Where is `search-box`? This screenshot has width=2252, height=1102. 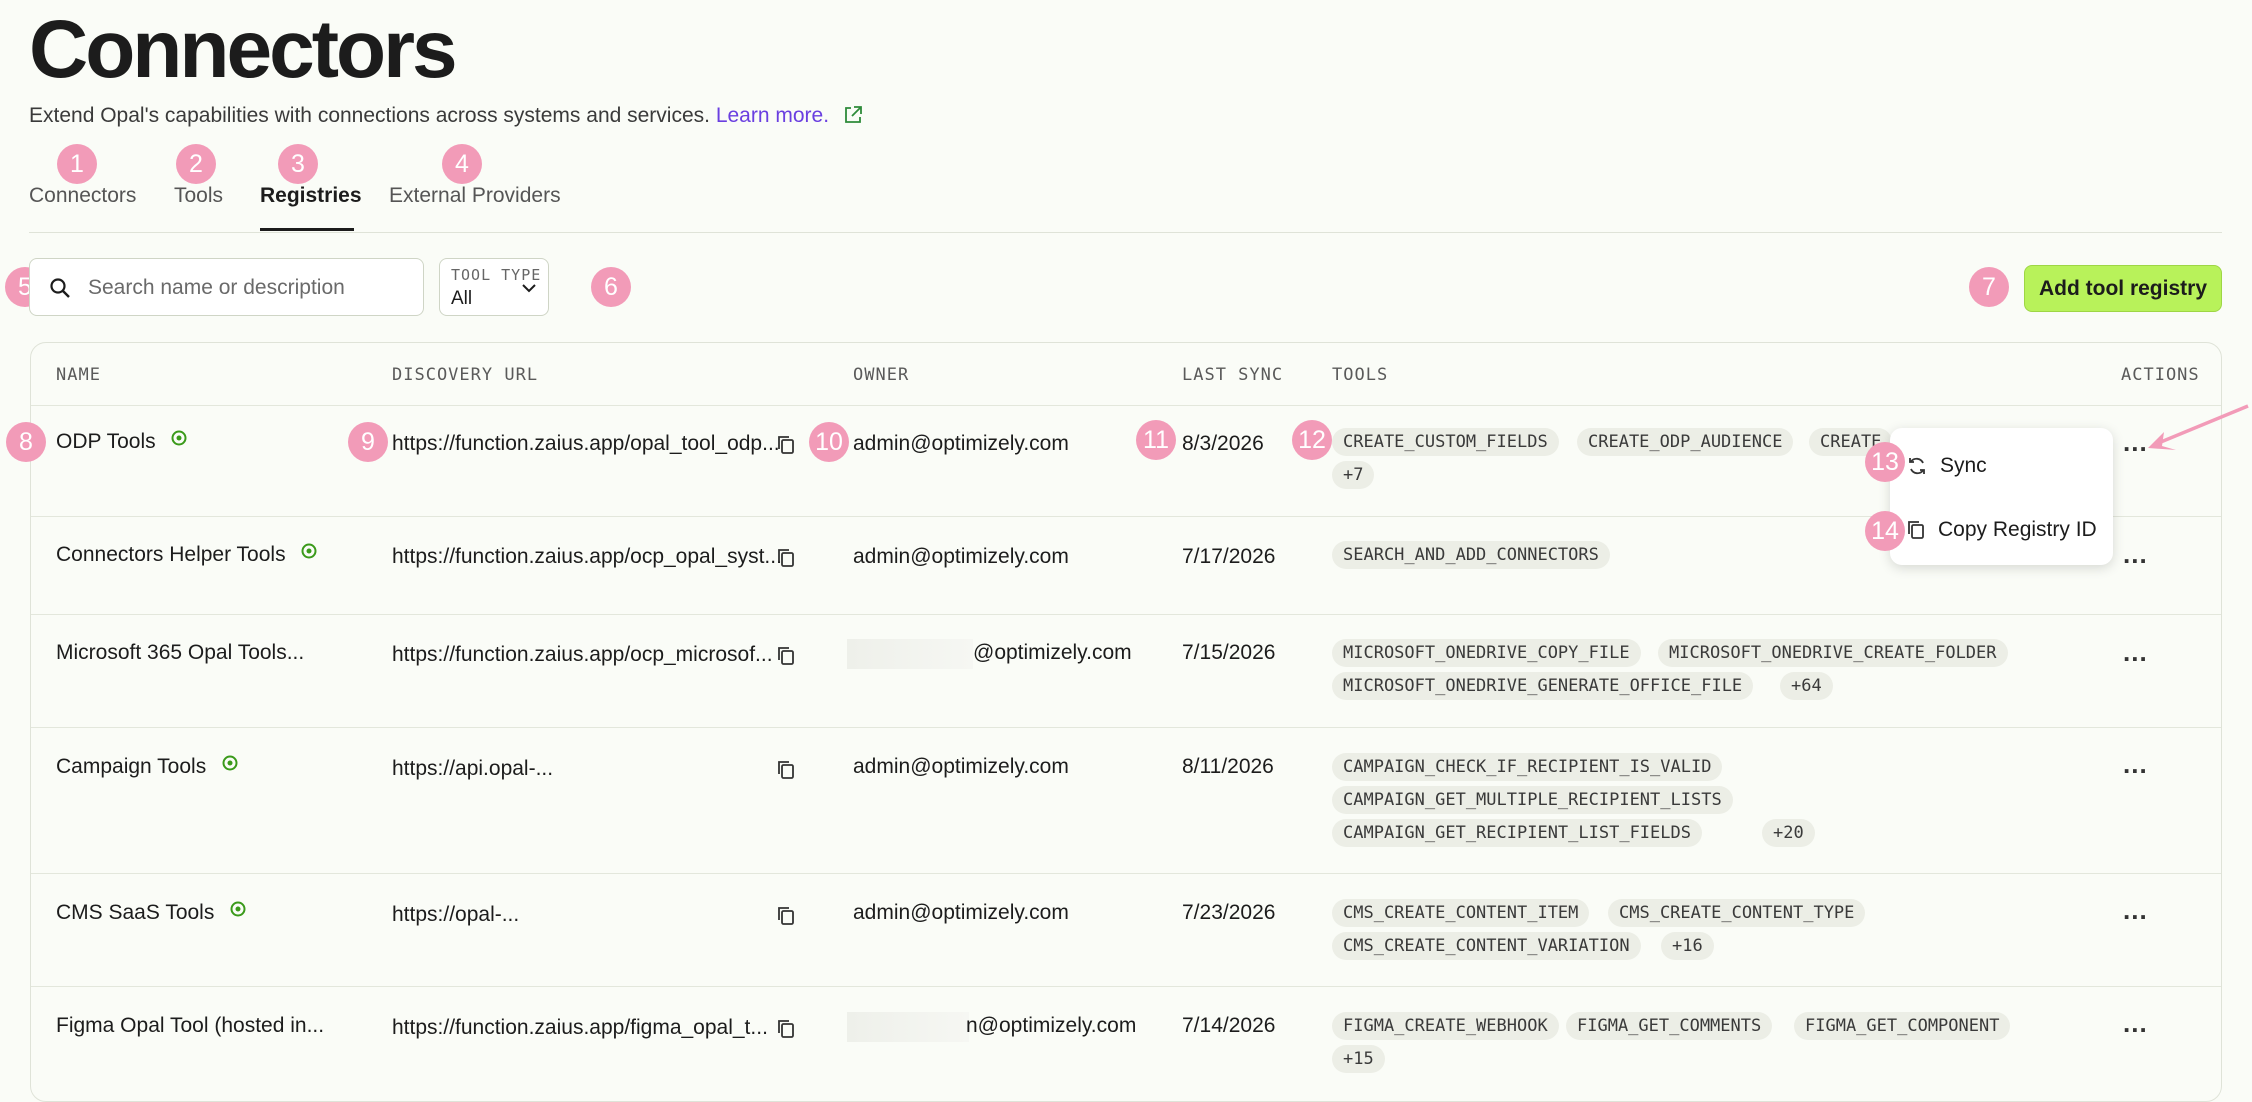
search-box is located at coordinates (226, 287).